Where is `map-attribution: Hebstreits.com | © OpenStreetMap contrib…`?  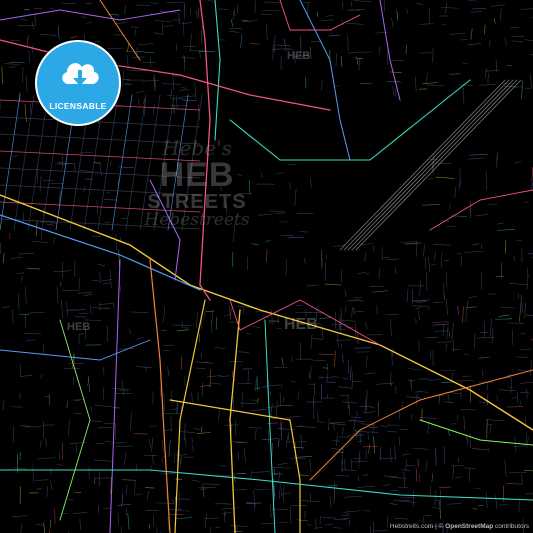
map-attribution: Hebstreits.com | © OpenStreetMap contrib… is located at coordinates (459, 526).